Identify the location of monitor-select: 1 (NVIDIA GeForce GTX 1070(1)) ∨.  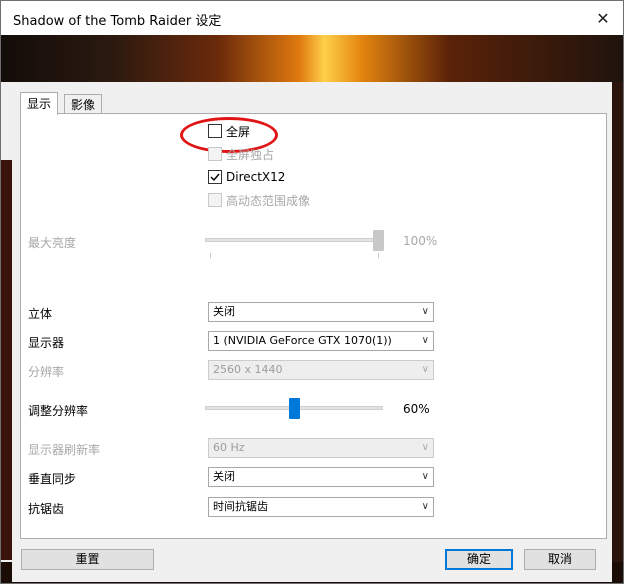
(321, 341).